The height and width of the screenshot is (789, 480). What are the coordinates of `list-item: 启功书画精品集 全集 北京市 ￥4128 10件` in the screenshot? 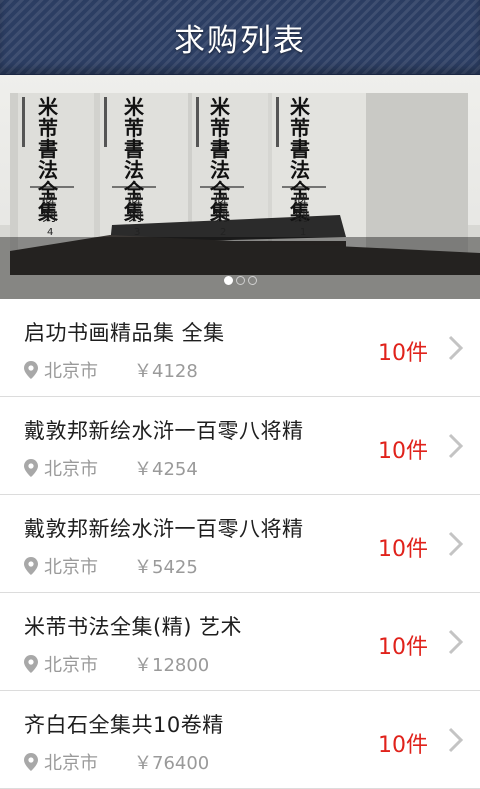 It's located at (240, 348).